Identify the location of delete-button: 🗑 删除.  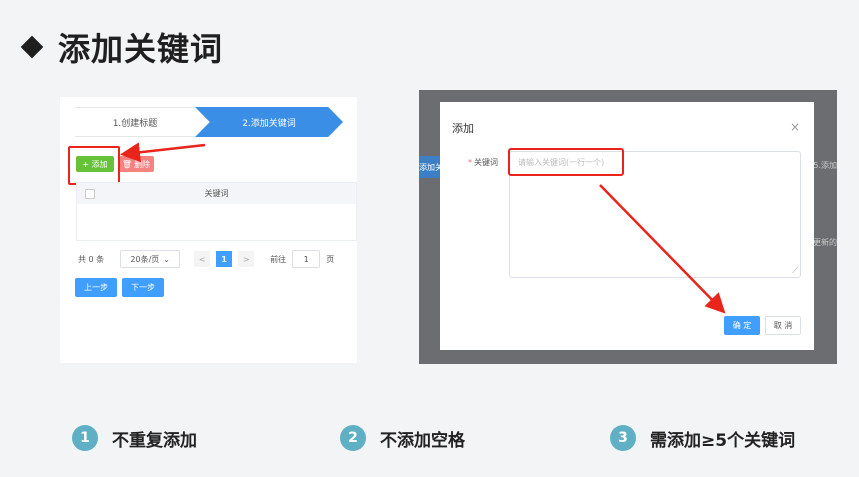
(136, 164).